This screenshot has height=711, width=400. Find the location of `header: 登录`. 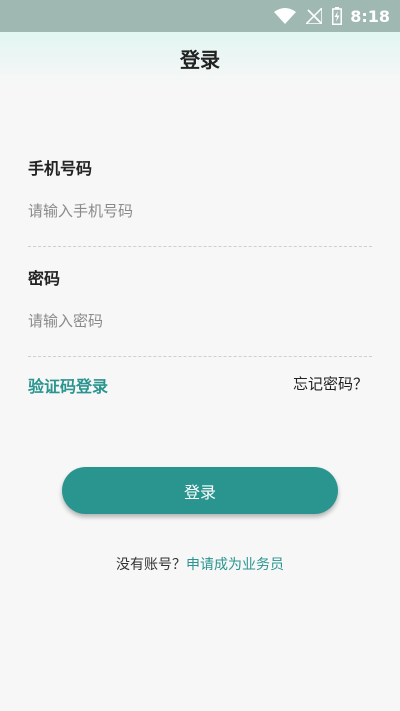

header: 登录 is located at coordinates (200, 58).